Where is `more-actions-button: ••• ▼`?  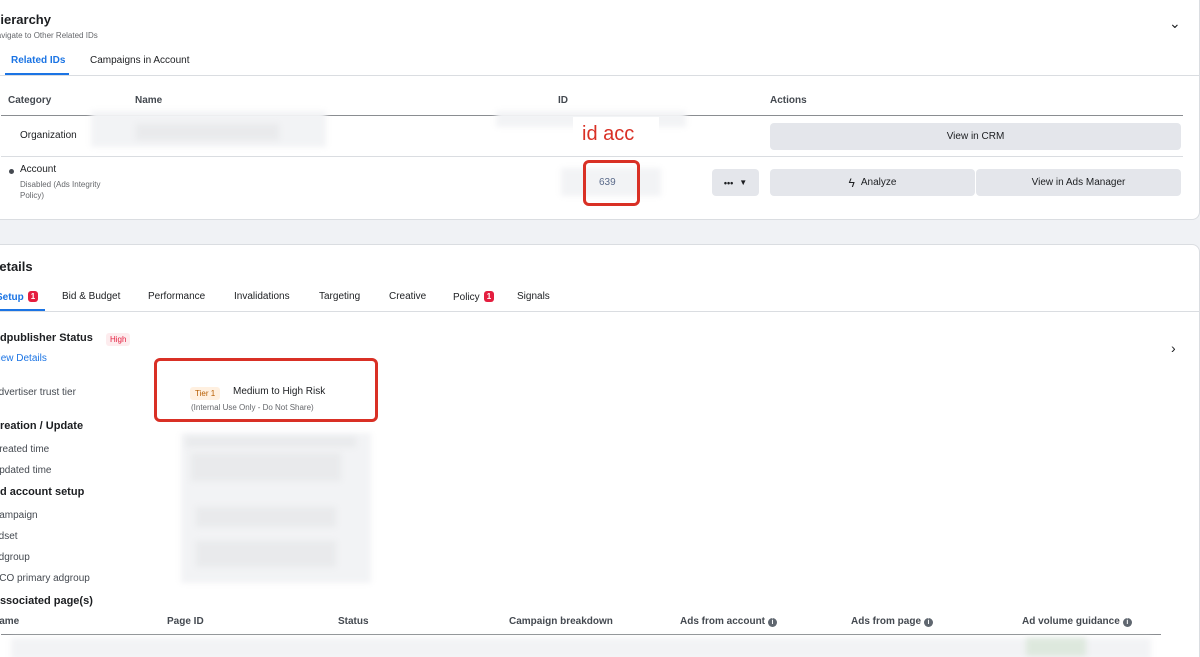 more-actions-button: ••• ▼ is located at coordinates (735, 182).